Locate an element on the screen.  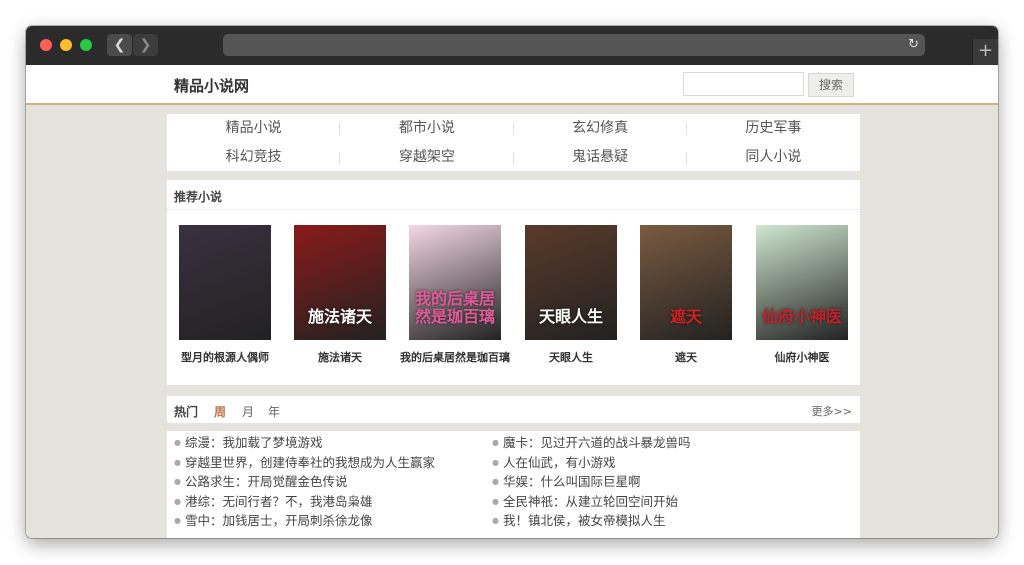
book-item: 型月的根源人偶师 is located at coordinates (225, 295).